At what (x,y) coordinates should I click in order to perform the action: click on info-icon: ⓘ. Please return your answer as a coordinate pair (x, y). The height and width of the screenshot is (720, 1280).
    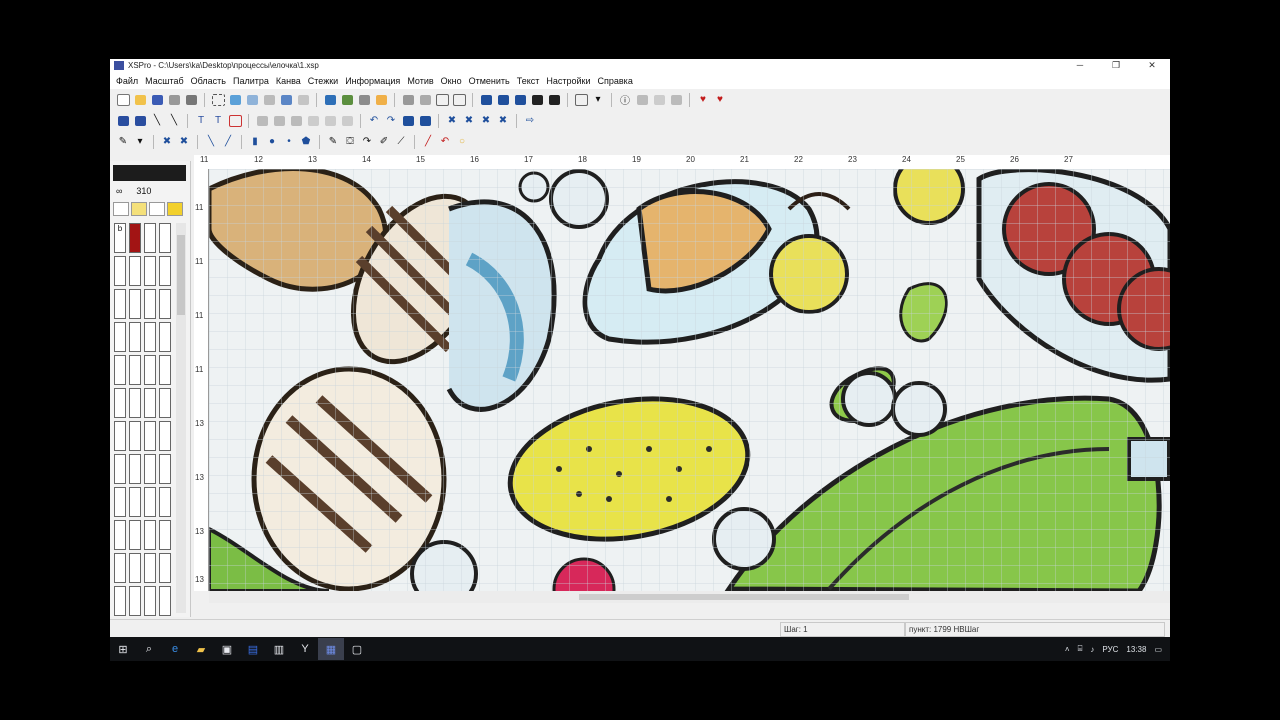
    Looking at the image, I should click on (625, 100).